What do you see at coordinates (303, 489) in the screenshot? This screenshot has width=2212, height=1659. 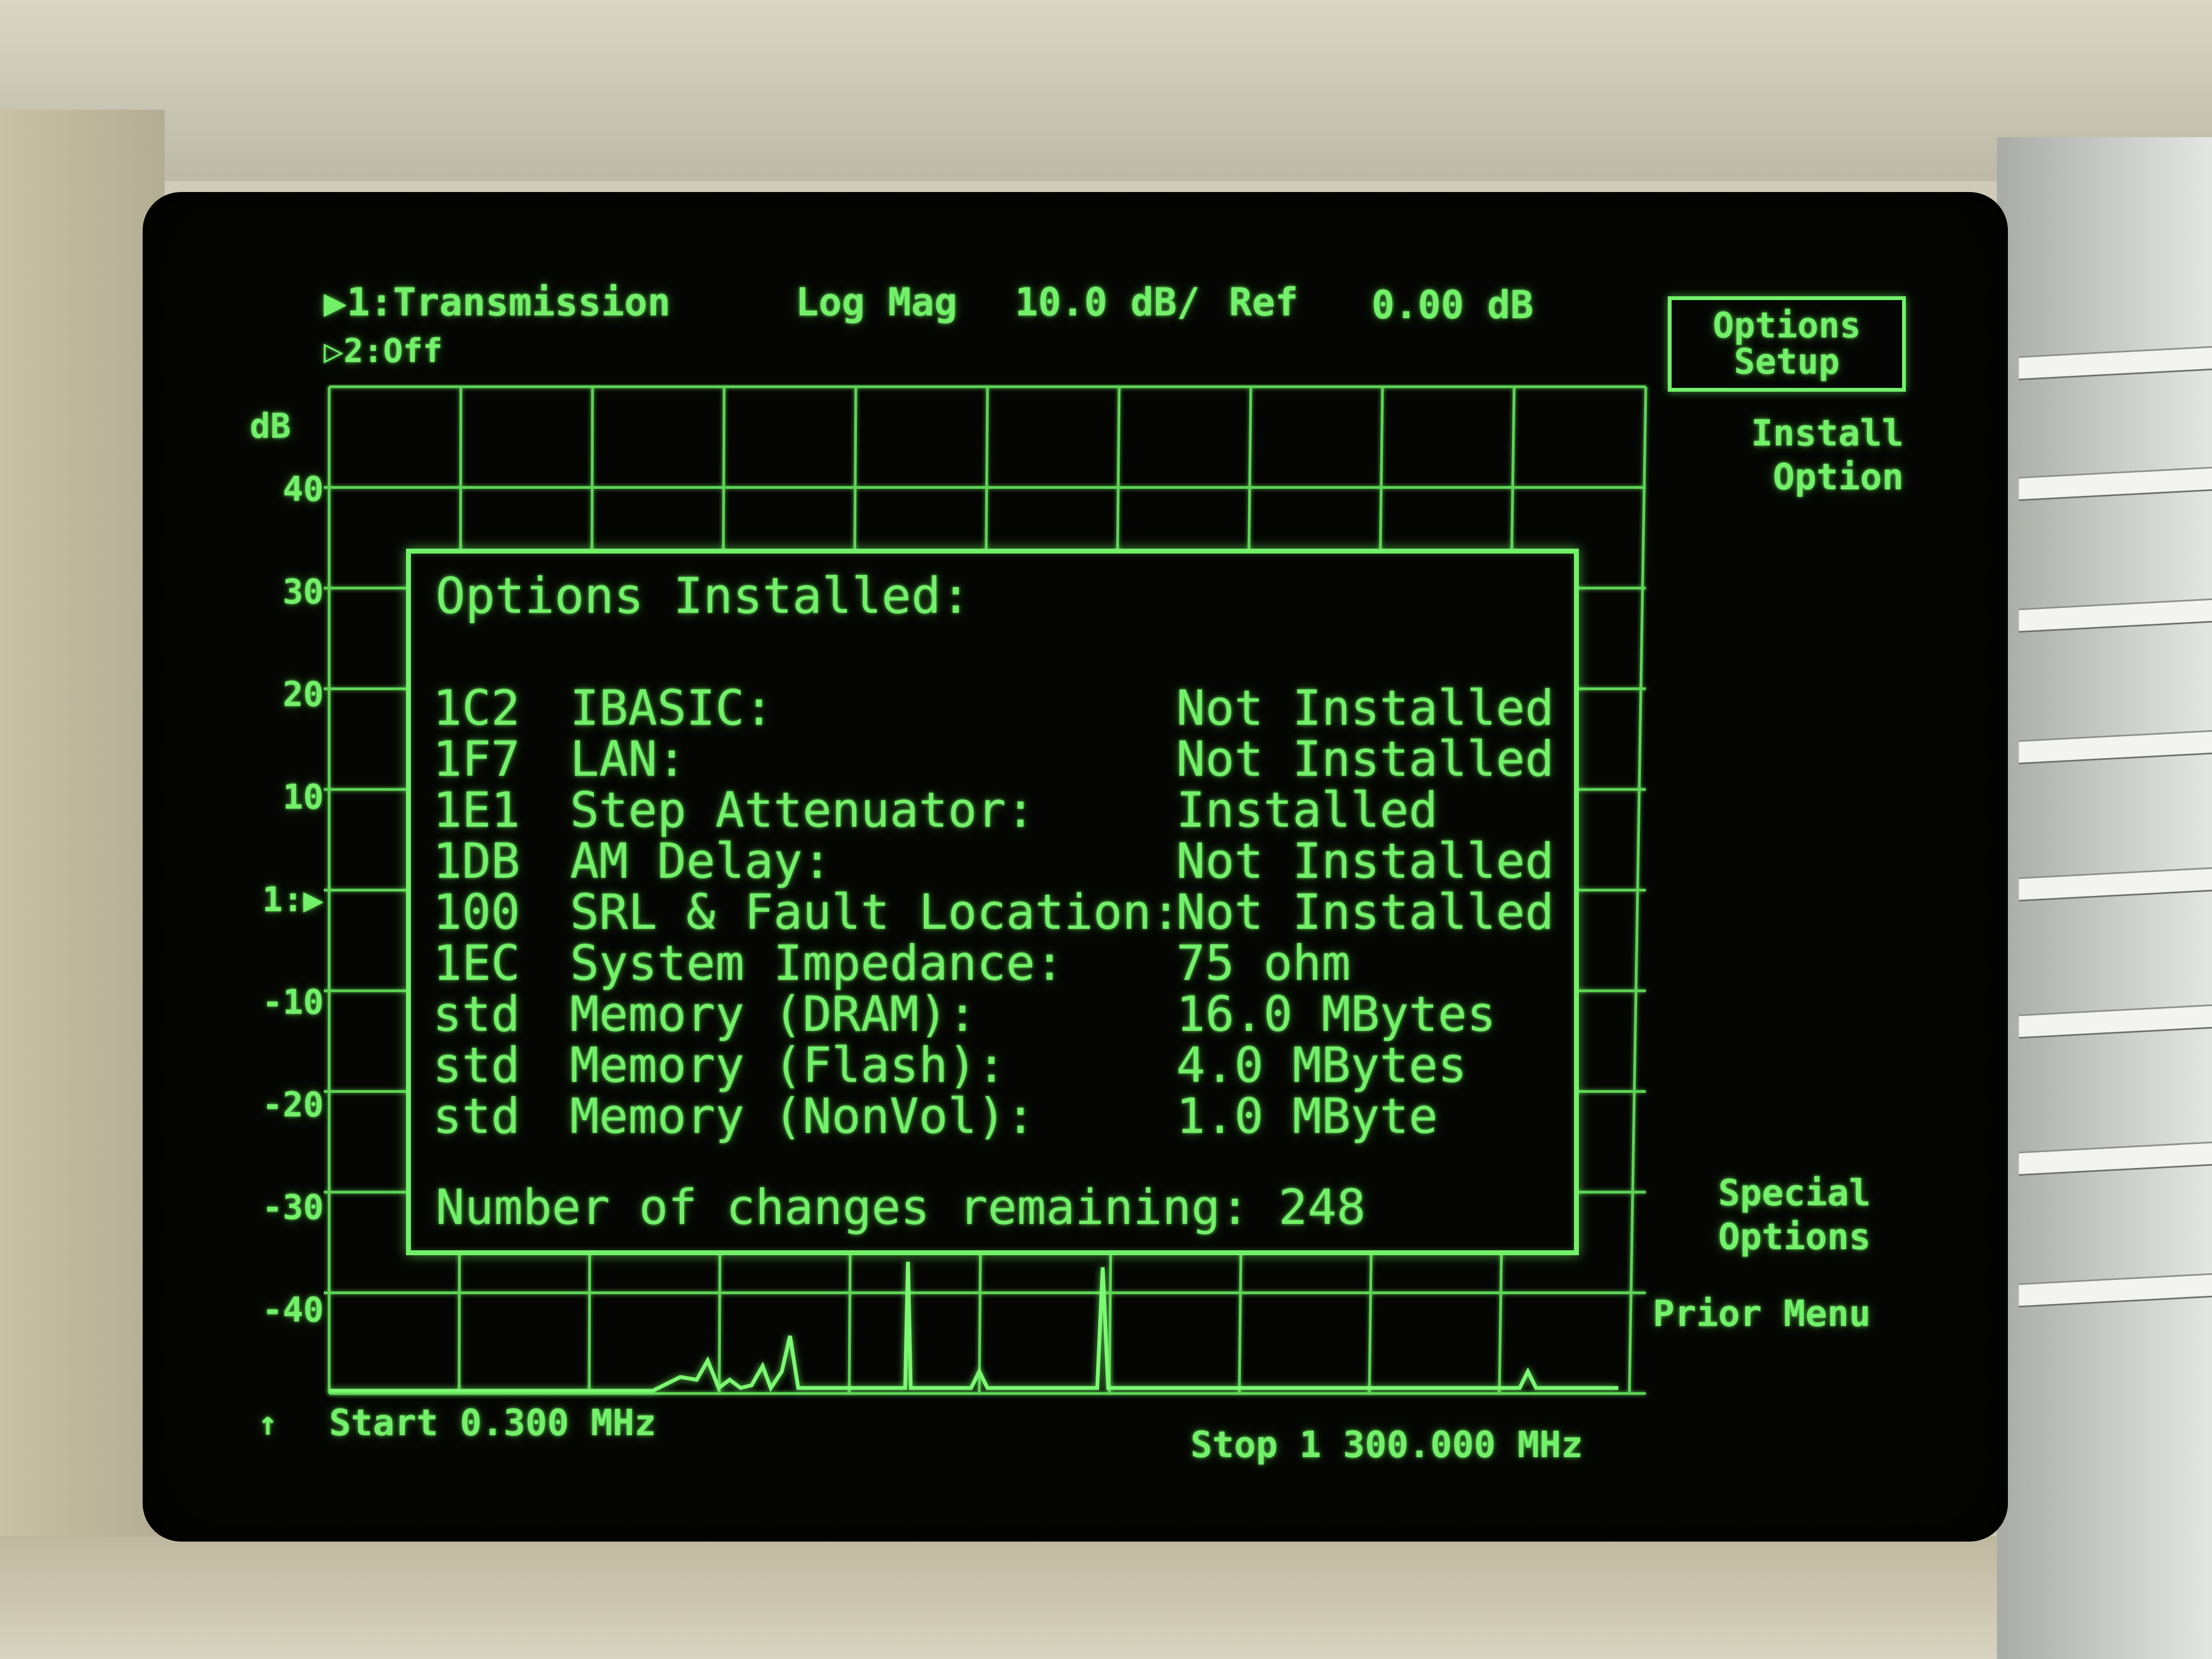 I see `y-tick-label: 40` at bounding box center [303, 489].